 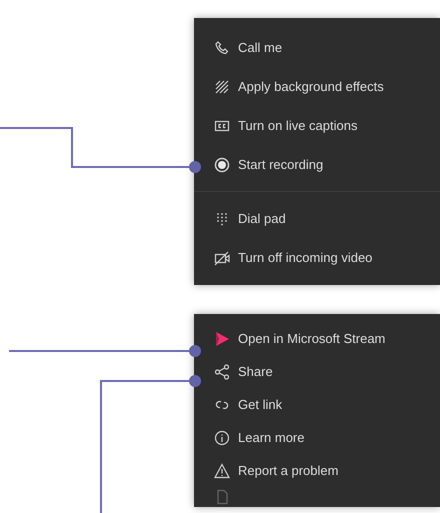 I want to click on background-effects-icon, so click(x=222, y=86).